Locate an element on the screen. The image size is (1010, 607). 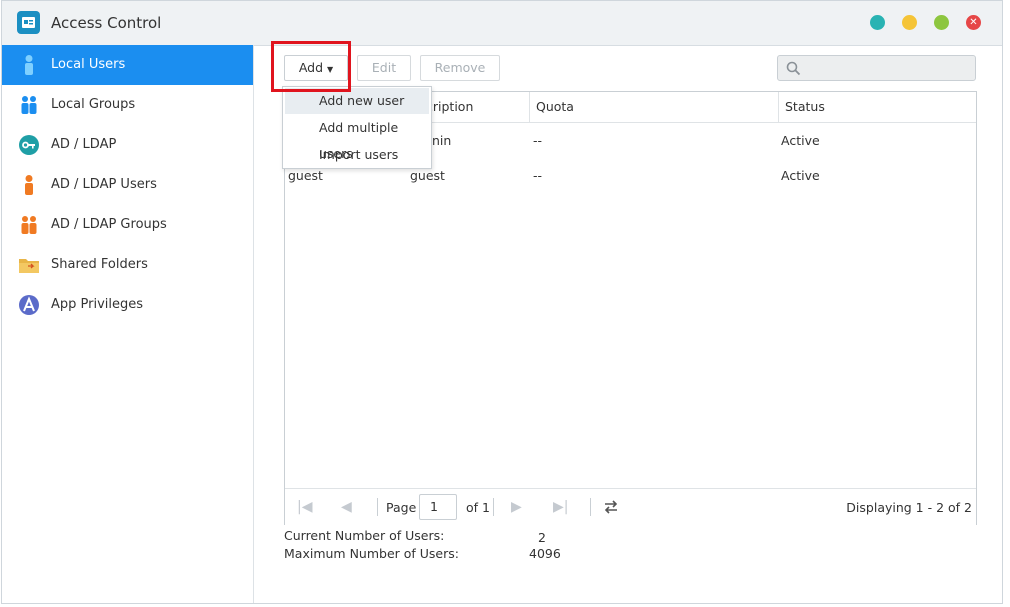
menu-item-add-new-user: Add new user is located at coordinates (357, 101).